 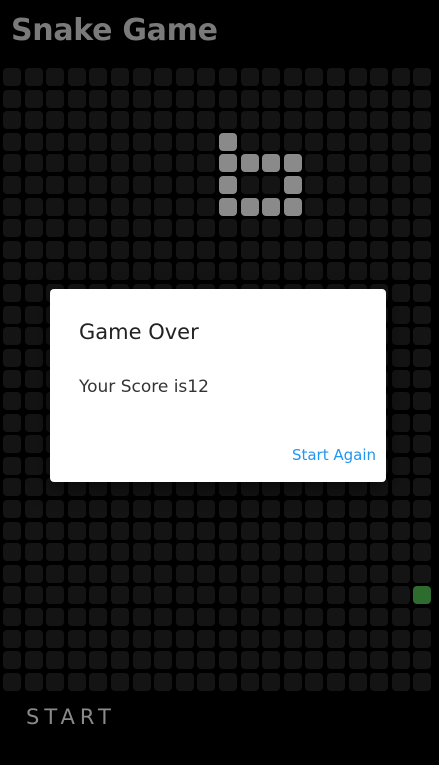 What do you see at coordinates (334, 455) in the screenshot?
I see `start-again-button: Start Again` at bounding box center [334, 455].